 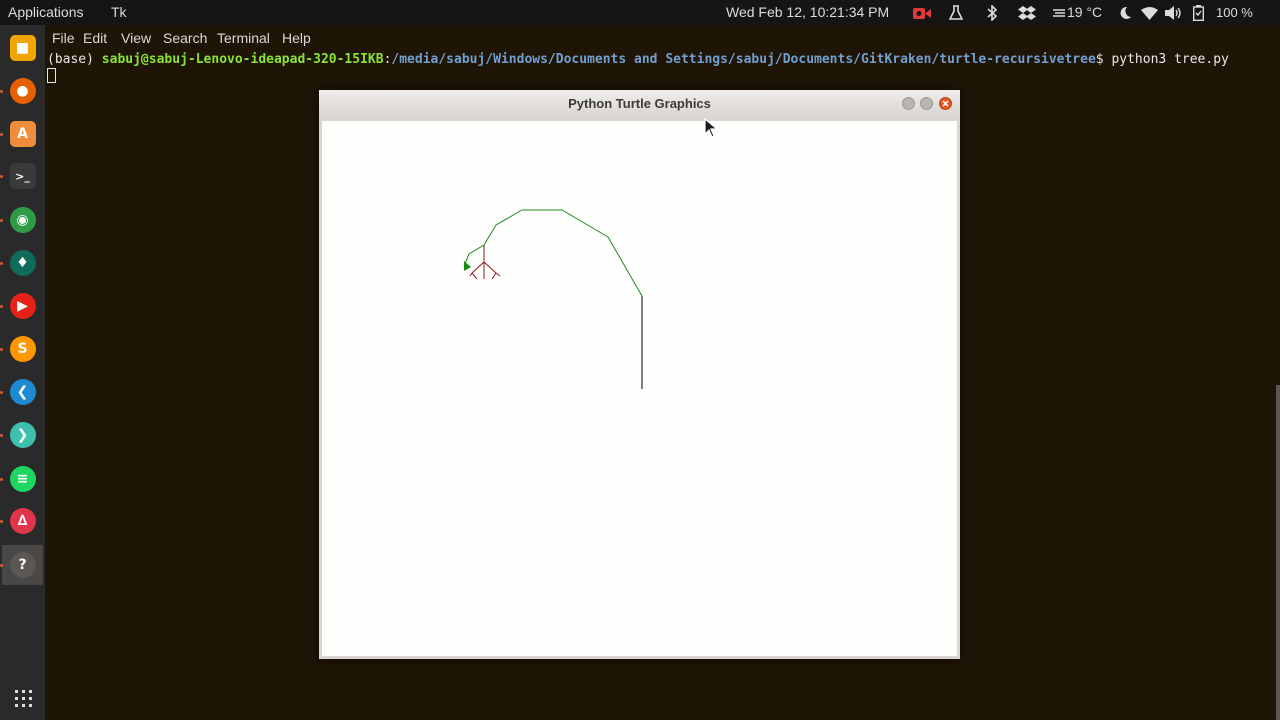 I want to click on launcher-youtube: ▶, so click(x=22, y=306).